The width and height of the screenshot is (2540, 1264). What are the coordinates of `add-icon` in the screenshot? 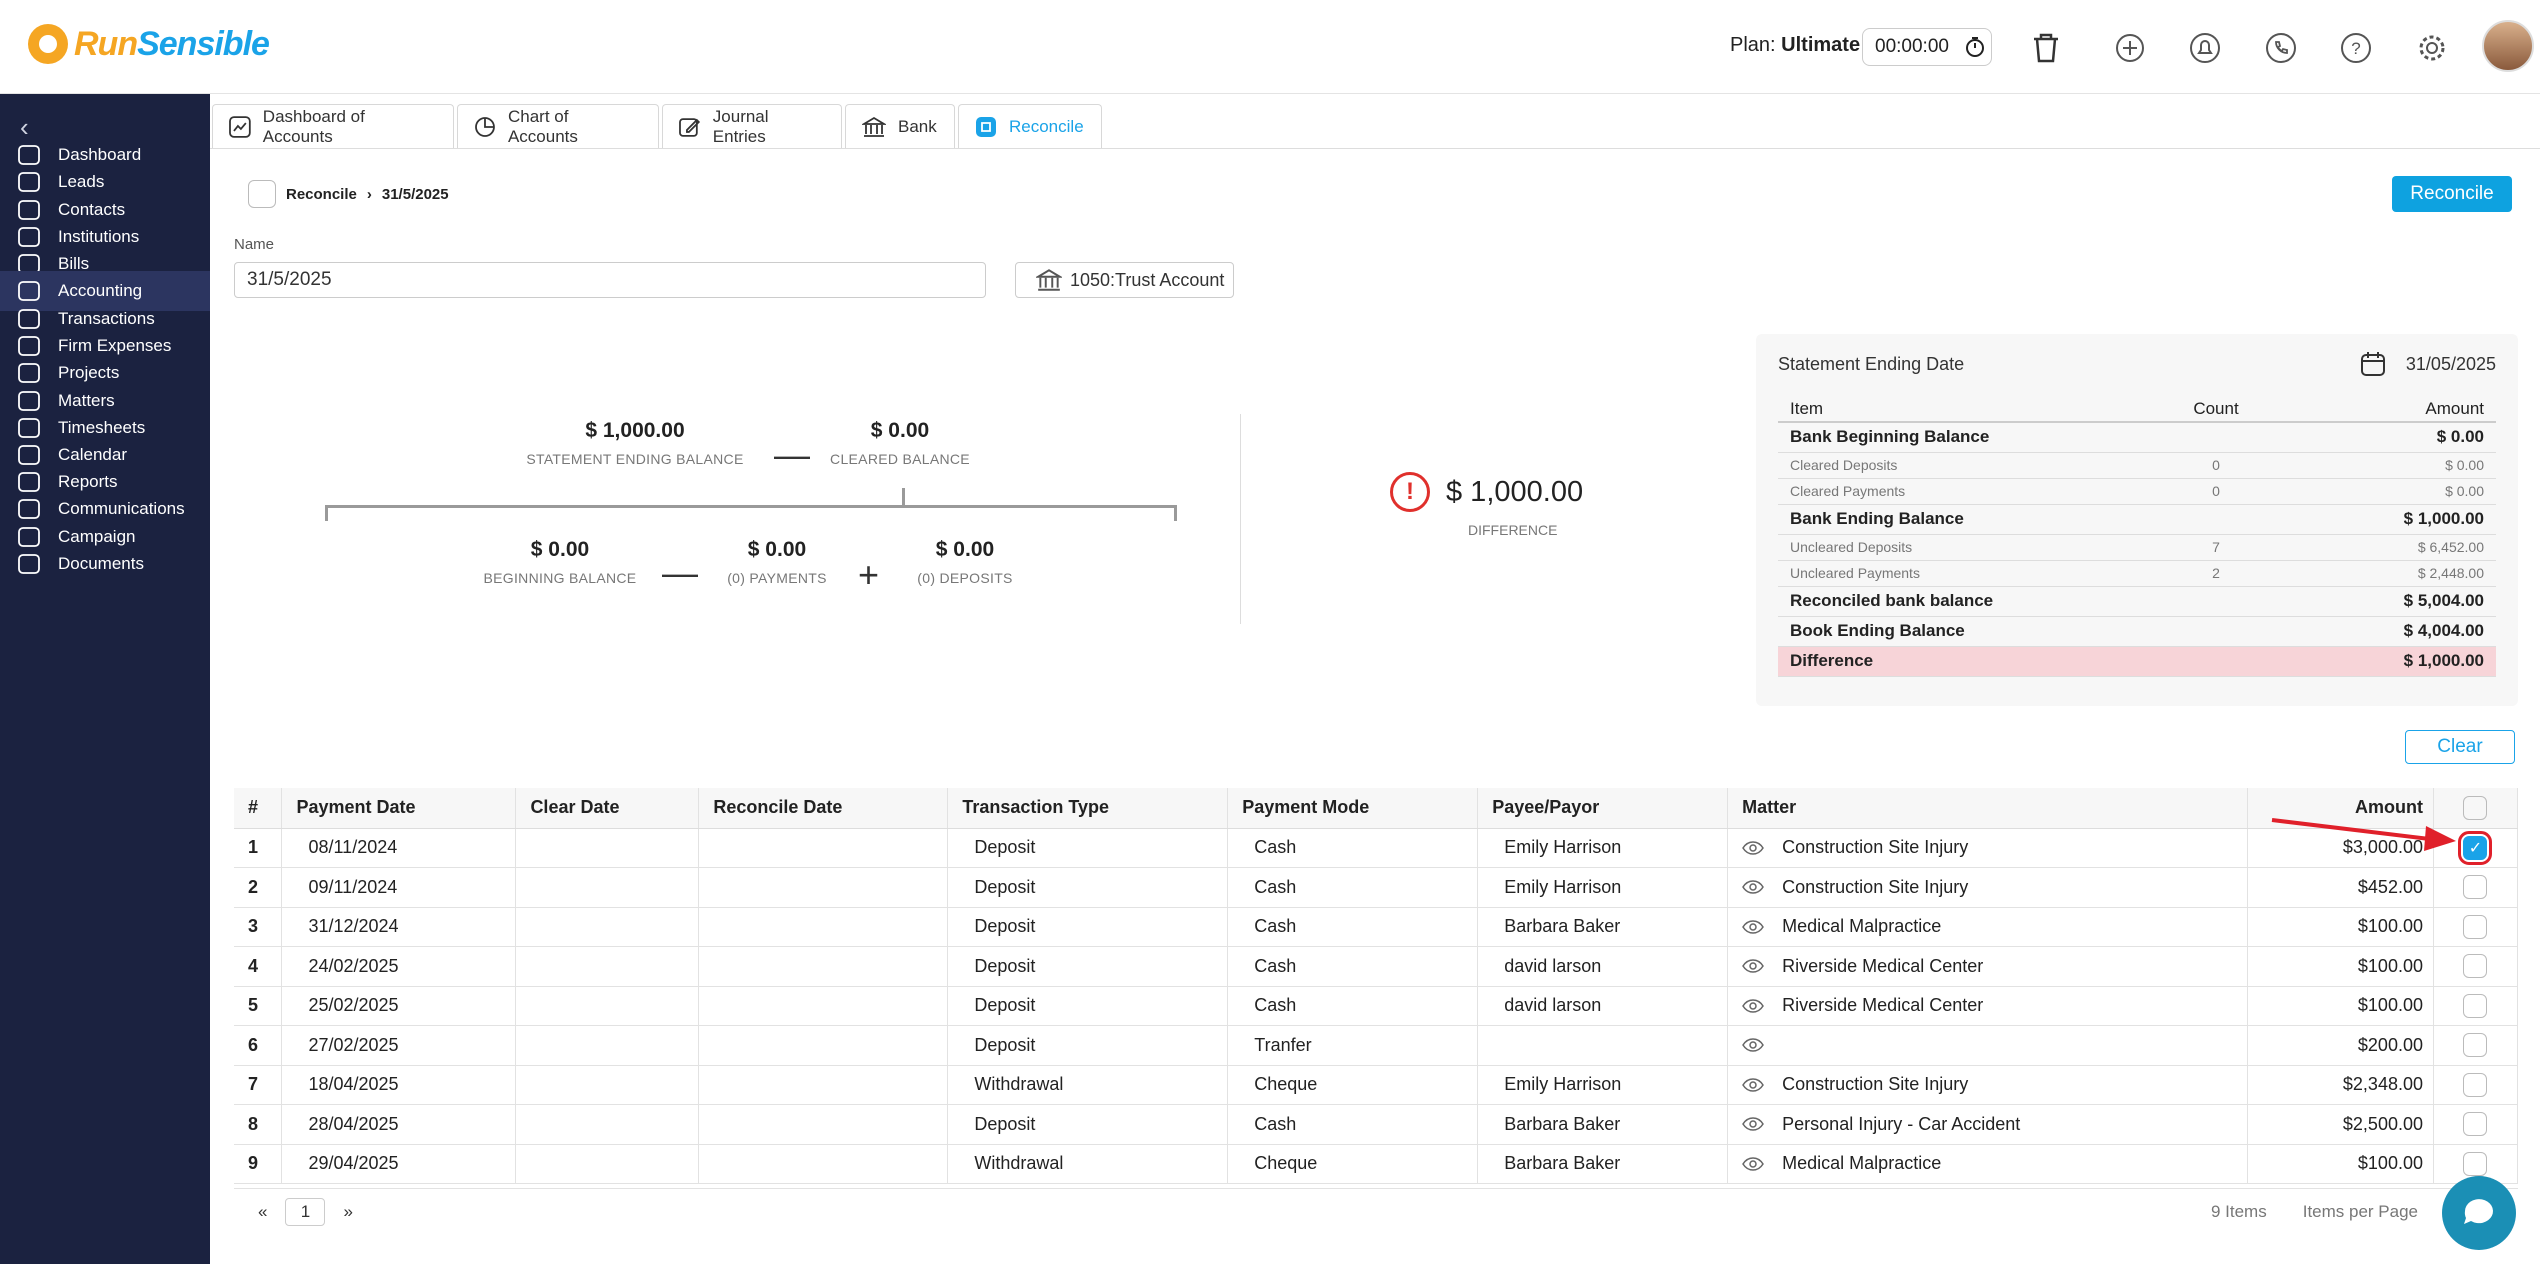 It's located at (2130, 48).